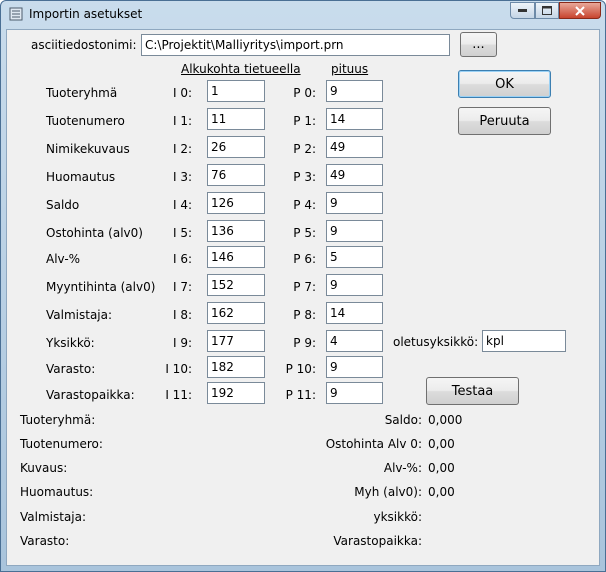  What do you see at coordinates (45, 541) in the screenshot?
I see `preview-label: Varasto:` at bounding box center [45, 541].